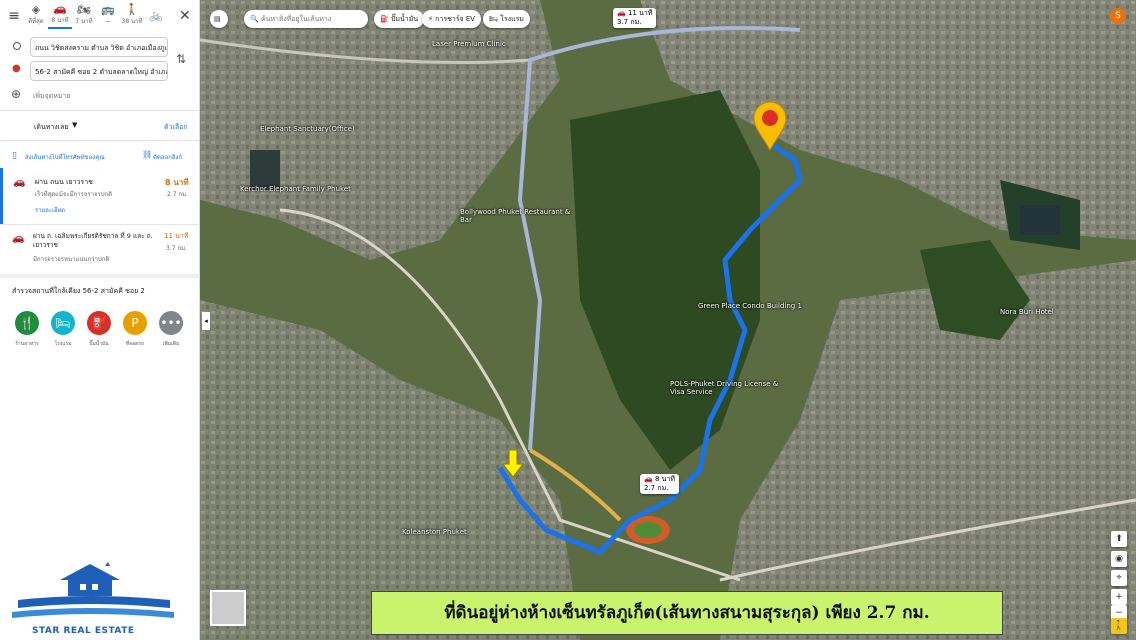  I want to click on motorbike-mode-tab: 🏍 7 นาที, so click(84, 16).